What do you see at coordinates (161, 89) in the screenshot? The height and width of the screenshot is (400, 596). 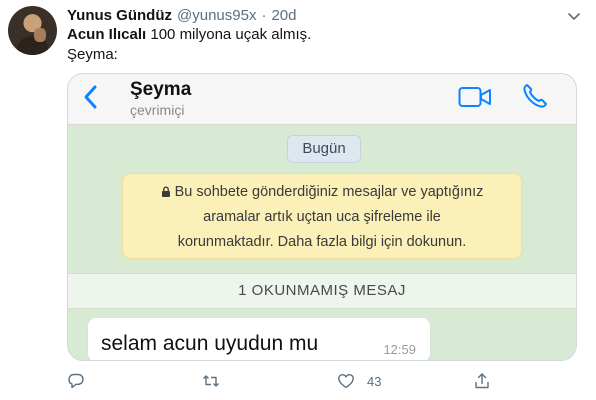 I see `contact-name: Şeyma` at bounding box center [161, 89].